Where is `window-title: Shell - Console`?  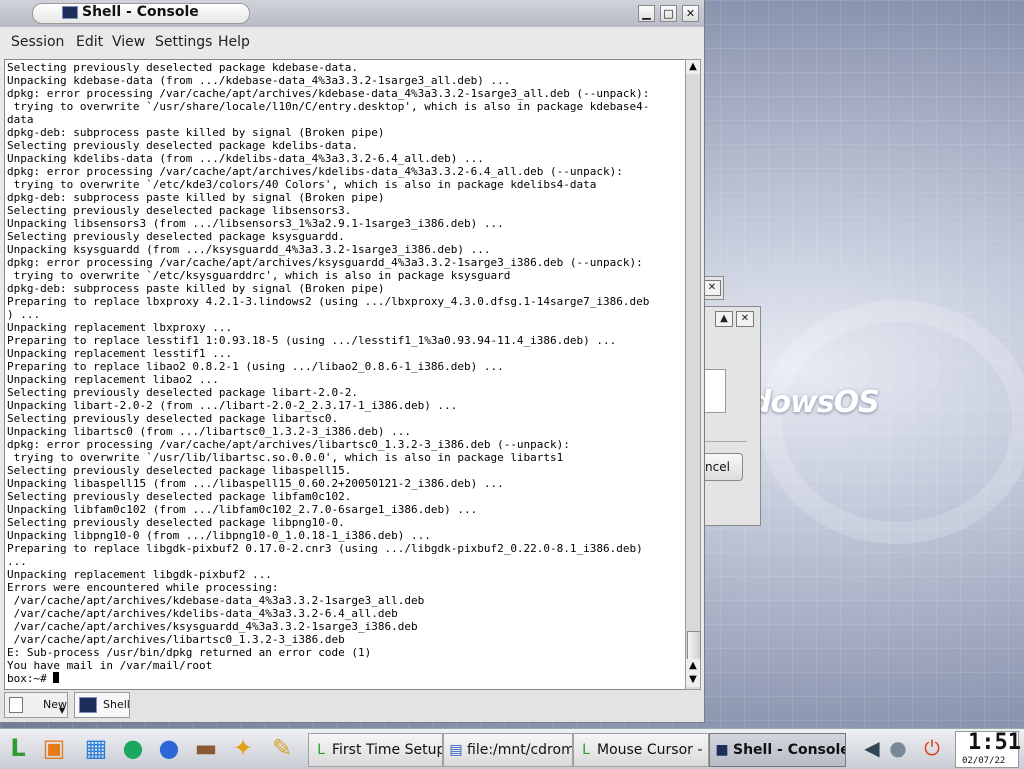
window-title: Shell - Console is located at coordinates (140, 12).